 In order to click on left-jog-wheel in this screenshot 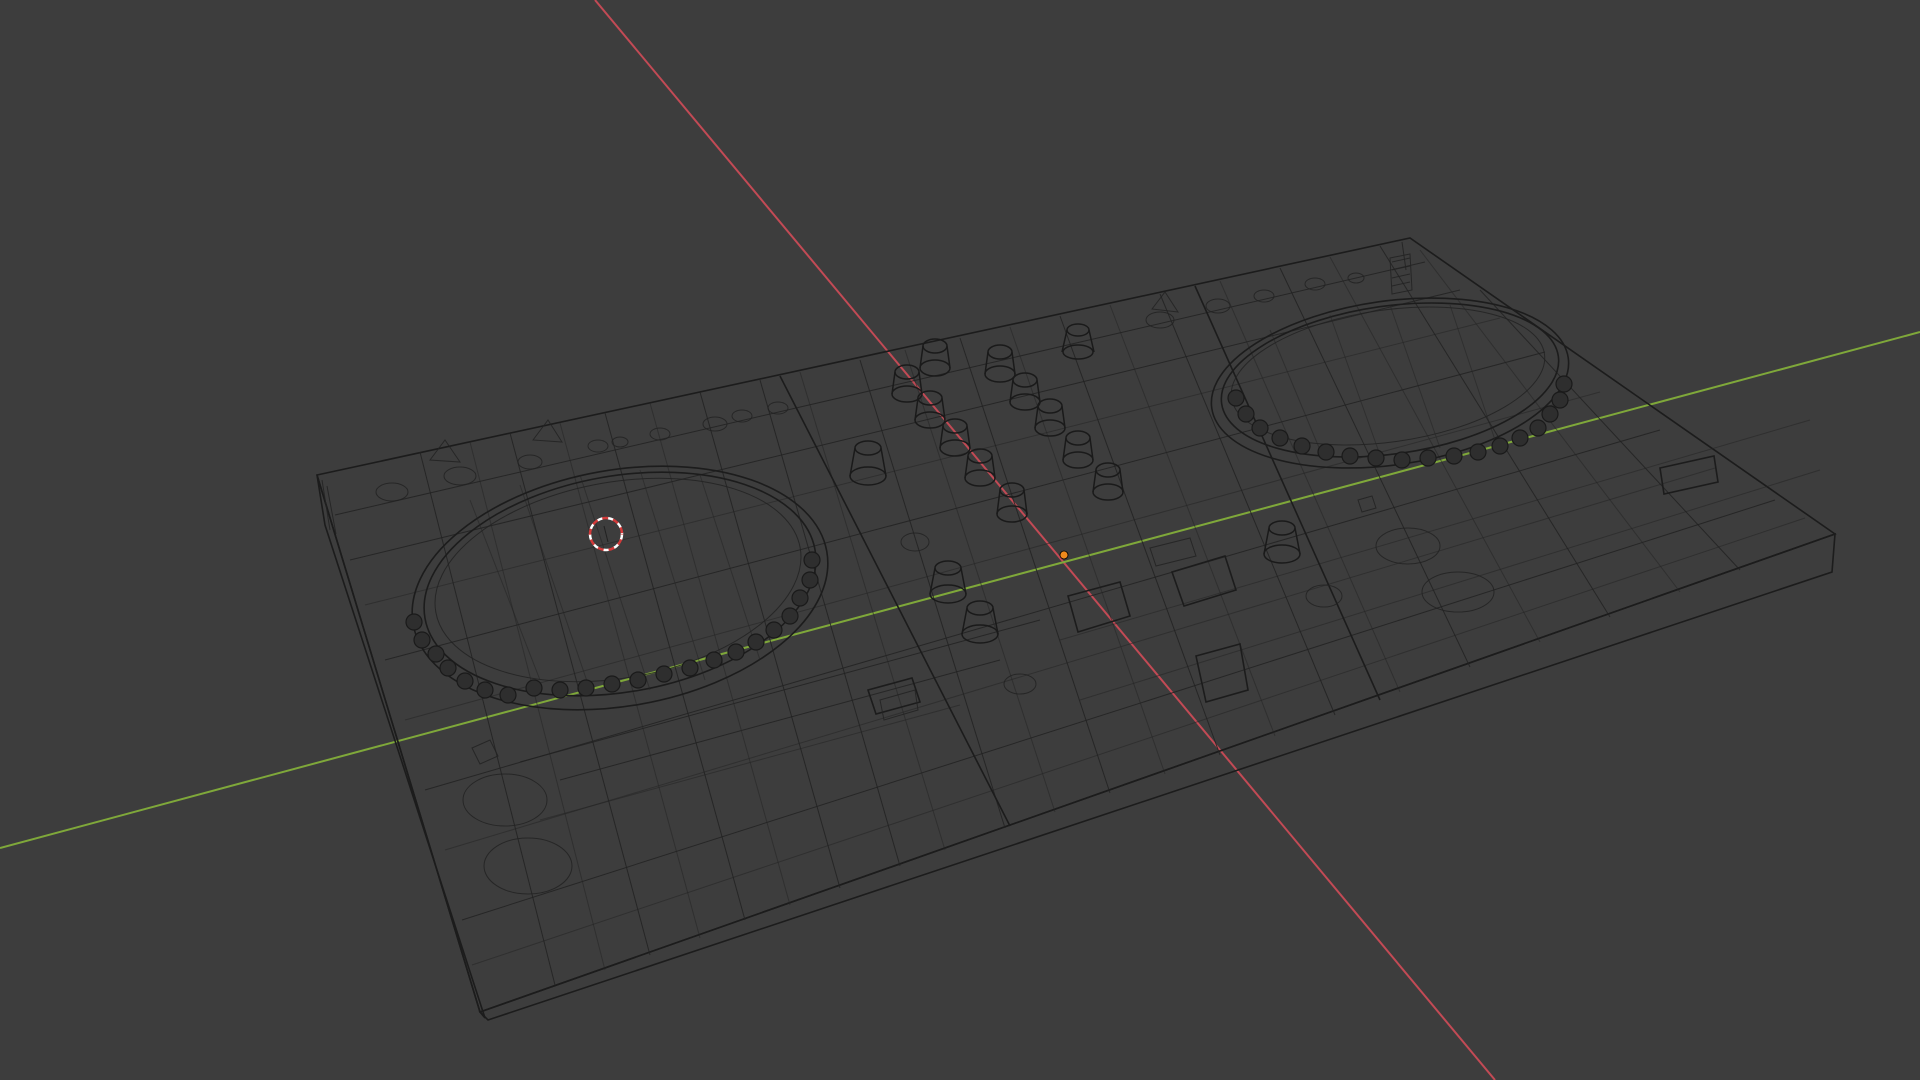, I will do `click(620, 588)`.